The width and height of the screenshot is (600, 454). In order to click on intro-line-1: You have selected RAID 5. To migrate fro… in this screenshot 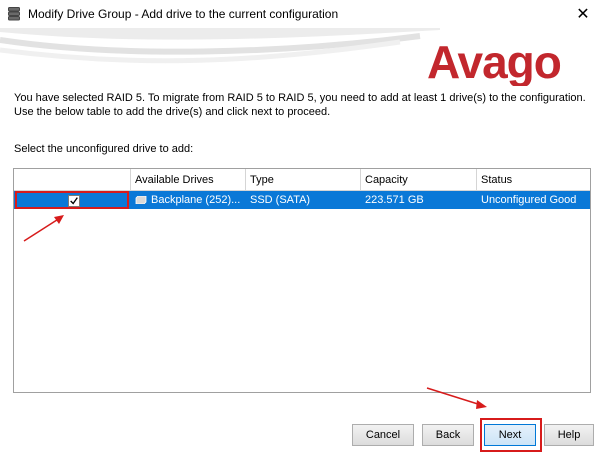, I will do `click(300, 98)`.